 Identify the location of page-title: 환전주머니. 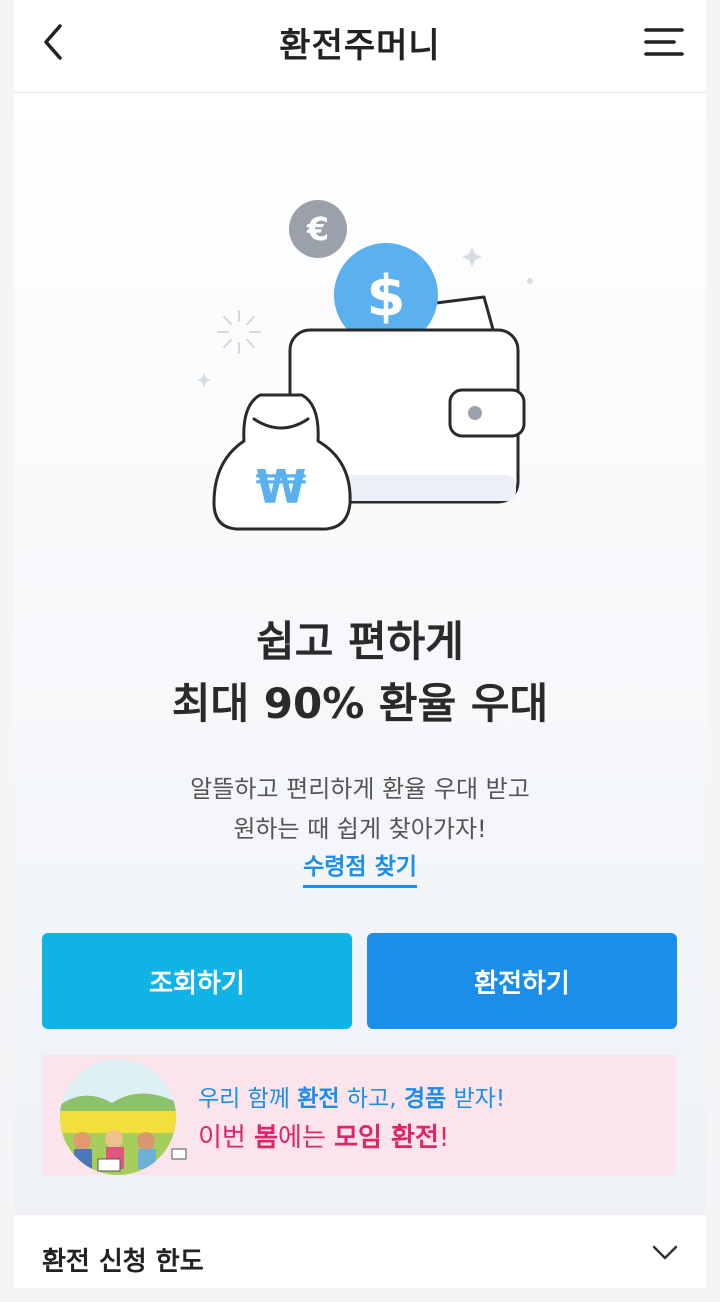
(360, 46).